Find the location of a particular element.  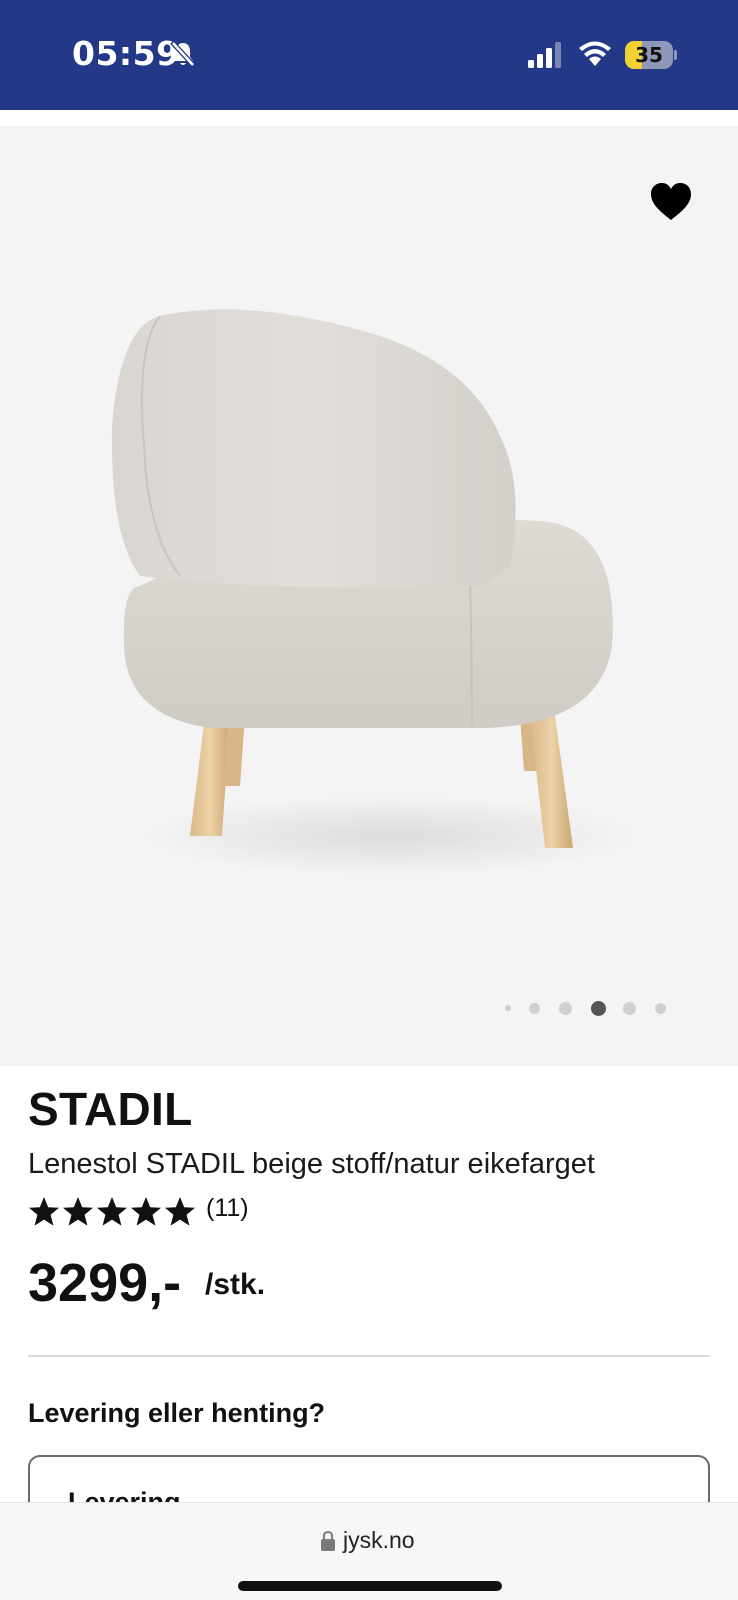

status-bar: 05:59 35 is located at coordinates (369, 55).